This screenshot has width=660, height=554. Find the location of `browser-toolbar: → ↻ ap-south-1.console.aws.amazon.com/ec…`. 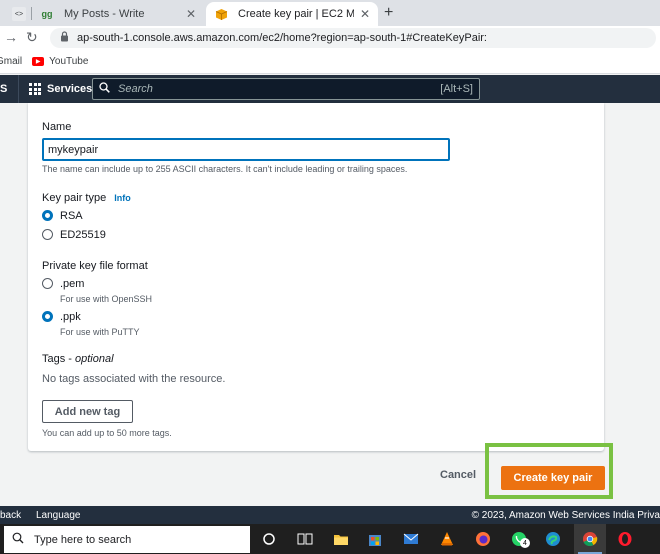

browser-toolbar: → ↻ ap-south-1.console.aws.amazon.com/ec… is located at coordinates (330, 38).